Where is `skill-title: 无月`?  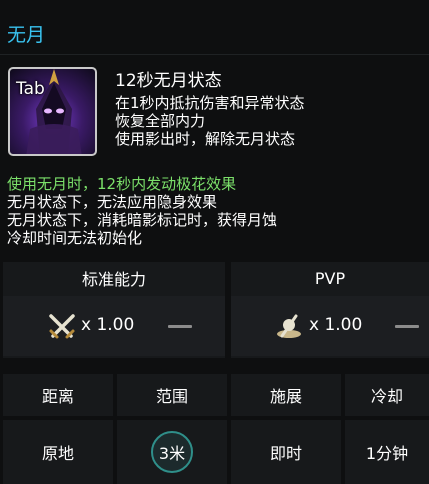
skill-title: 无月 is located at coordinates (26, 35).